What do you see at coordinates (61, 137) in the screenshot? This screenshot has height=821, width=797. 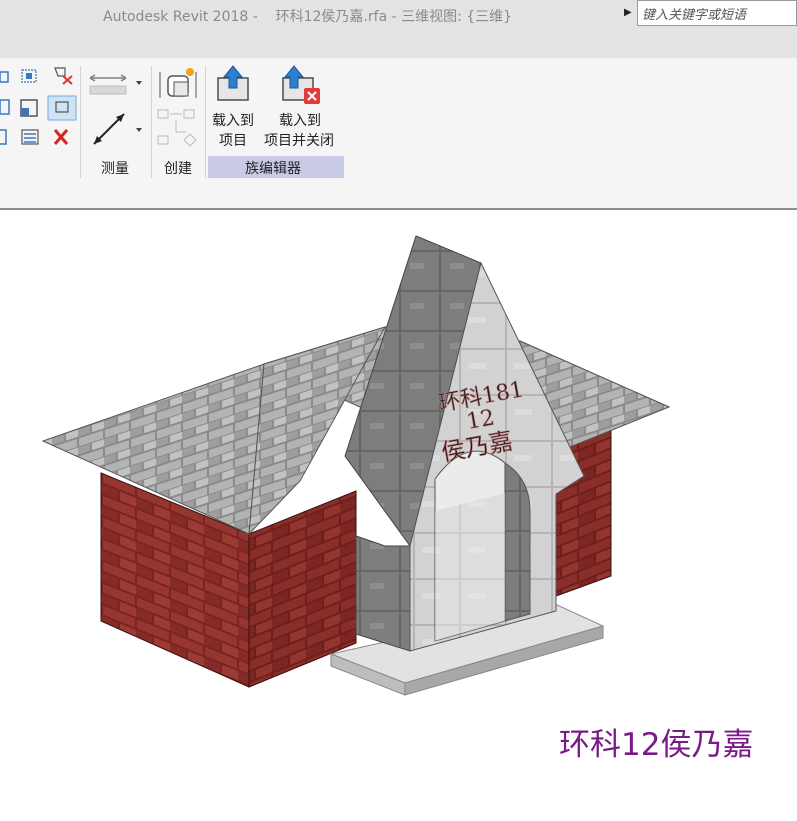 I see `delete-icon` at bounding box center [61, 137].